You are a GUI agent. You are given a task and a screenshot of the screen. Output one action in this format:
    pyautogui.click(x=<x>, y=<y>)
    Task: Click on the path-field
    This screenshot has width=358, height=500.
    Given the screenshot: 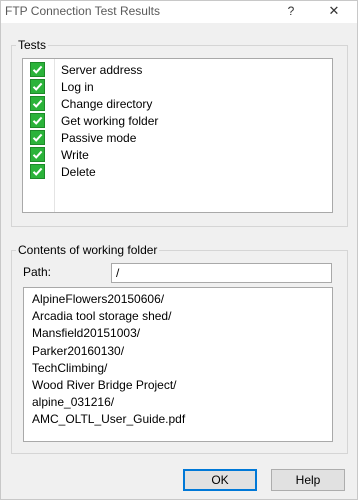 What is the action you would take?
    pyautogui.click(x=221, y=273)
    